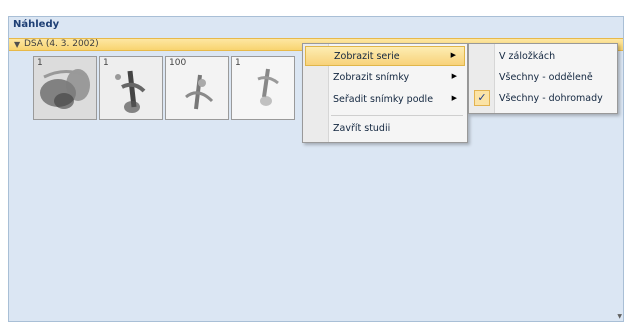 This screenshot has height=331, width=632. Describe the element at coordinates (619, 316) in the screenshot. I see `scroll-down-icon: ▼` at that location.